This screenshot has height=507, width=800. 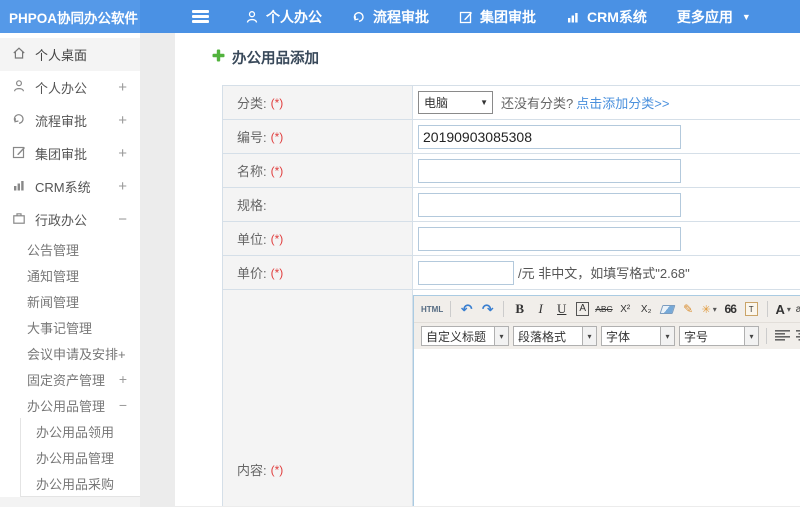 What do you see at coordinates (70, 249) in the screenshot?
I see `sidebar-item-announcement-mgmt: 公告管理` at bounding box center [70, 249].